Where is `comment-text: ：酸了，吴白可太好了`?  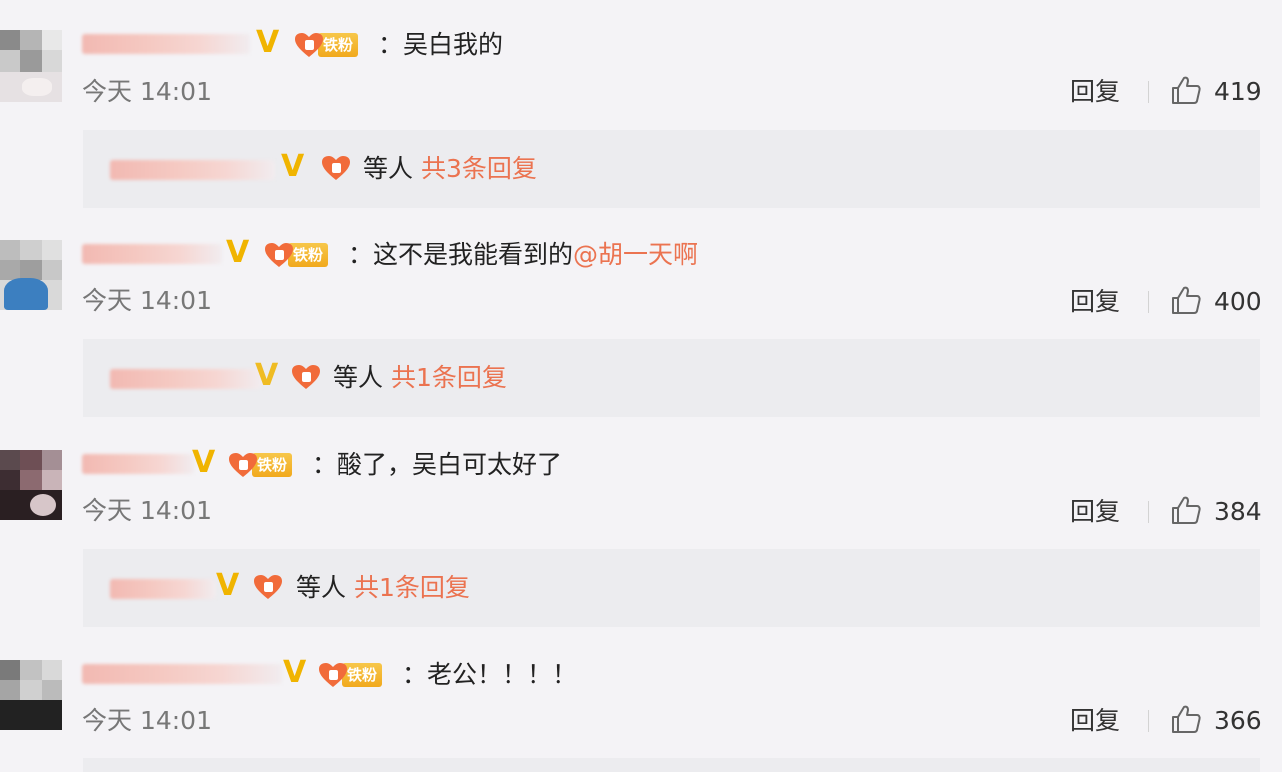 comment-text: ：酸了，吴白可太好了 is located at coordinates (437, 464).